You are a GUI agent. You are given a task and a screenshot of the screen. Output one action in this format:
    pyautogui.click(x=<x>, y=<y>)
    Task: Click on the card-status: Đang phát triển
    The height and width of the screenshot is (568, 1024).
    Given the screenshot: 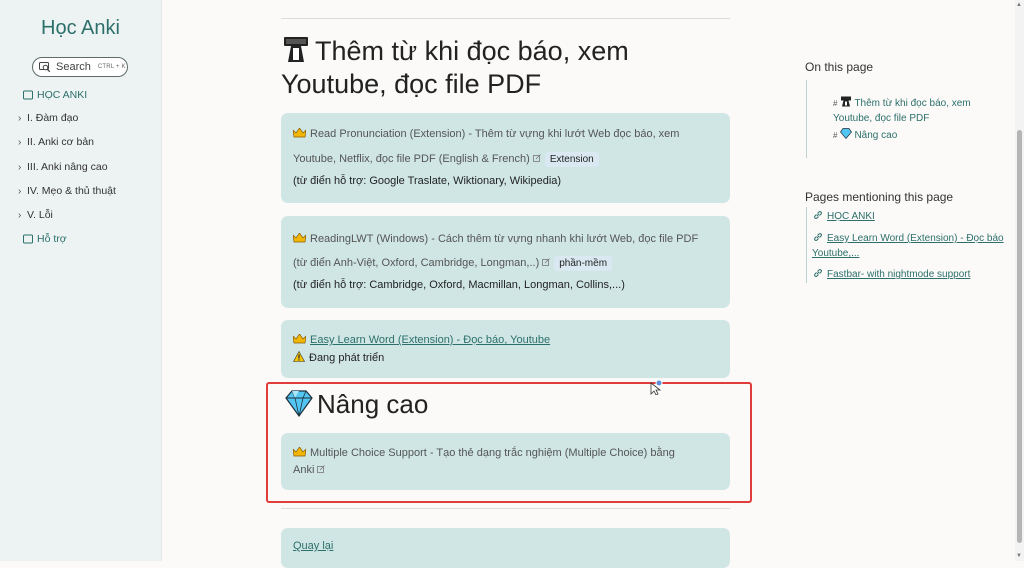 What is the action you would take?
    pyautogui.click(x=338, y=357)
    